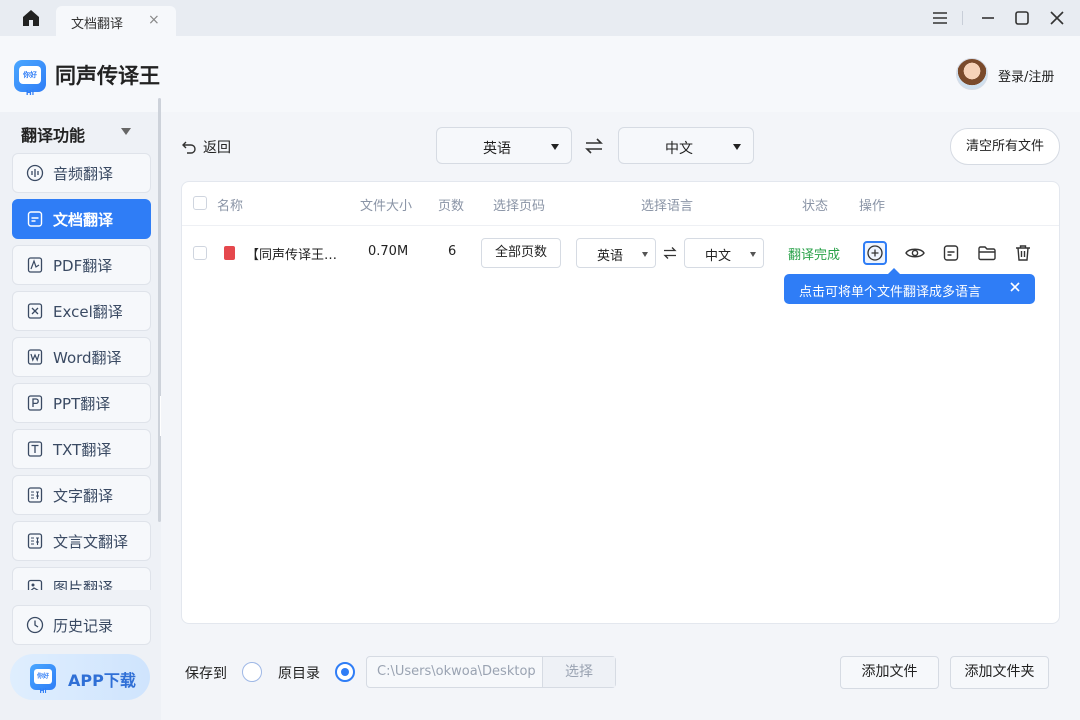 The image size is (1080, 720). What do you see at coordinates (386, 206) in the screenshot?
I see `header-size: 文件大小` at bounding box center [386, 206].